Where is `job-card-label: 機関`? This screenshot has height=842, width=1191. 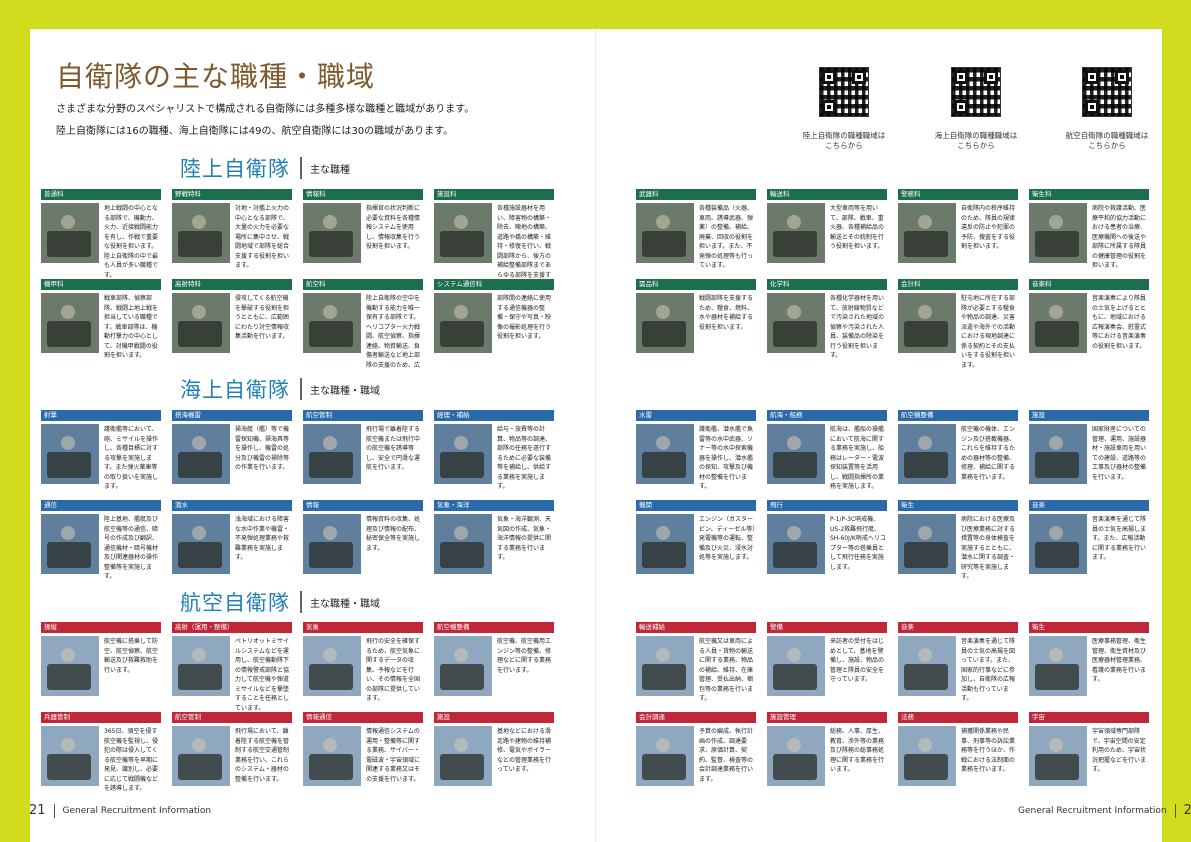 job-card-label: 機関 is located at coordinates (696, 505).